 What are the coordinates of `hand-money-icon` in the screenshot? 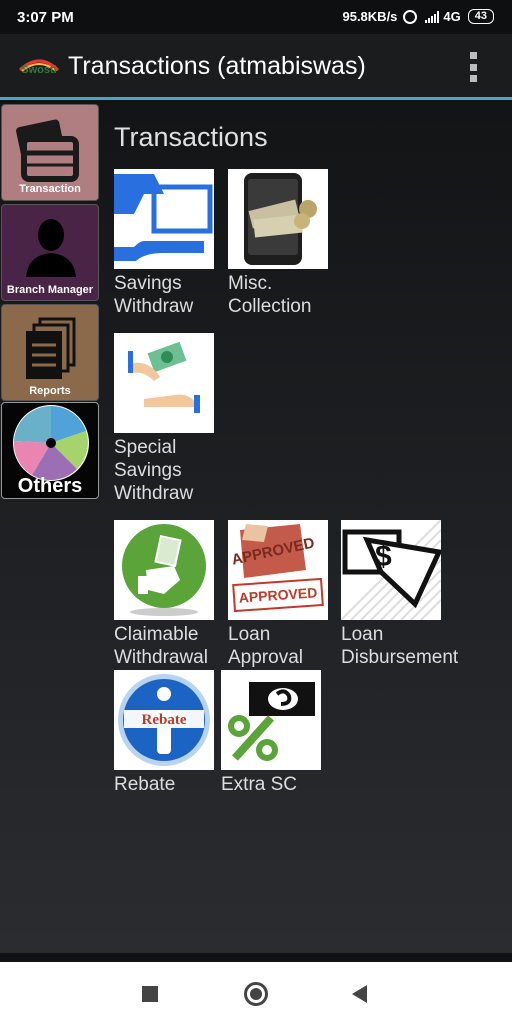 It's located at (164, 219).